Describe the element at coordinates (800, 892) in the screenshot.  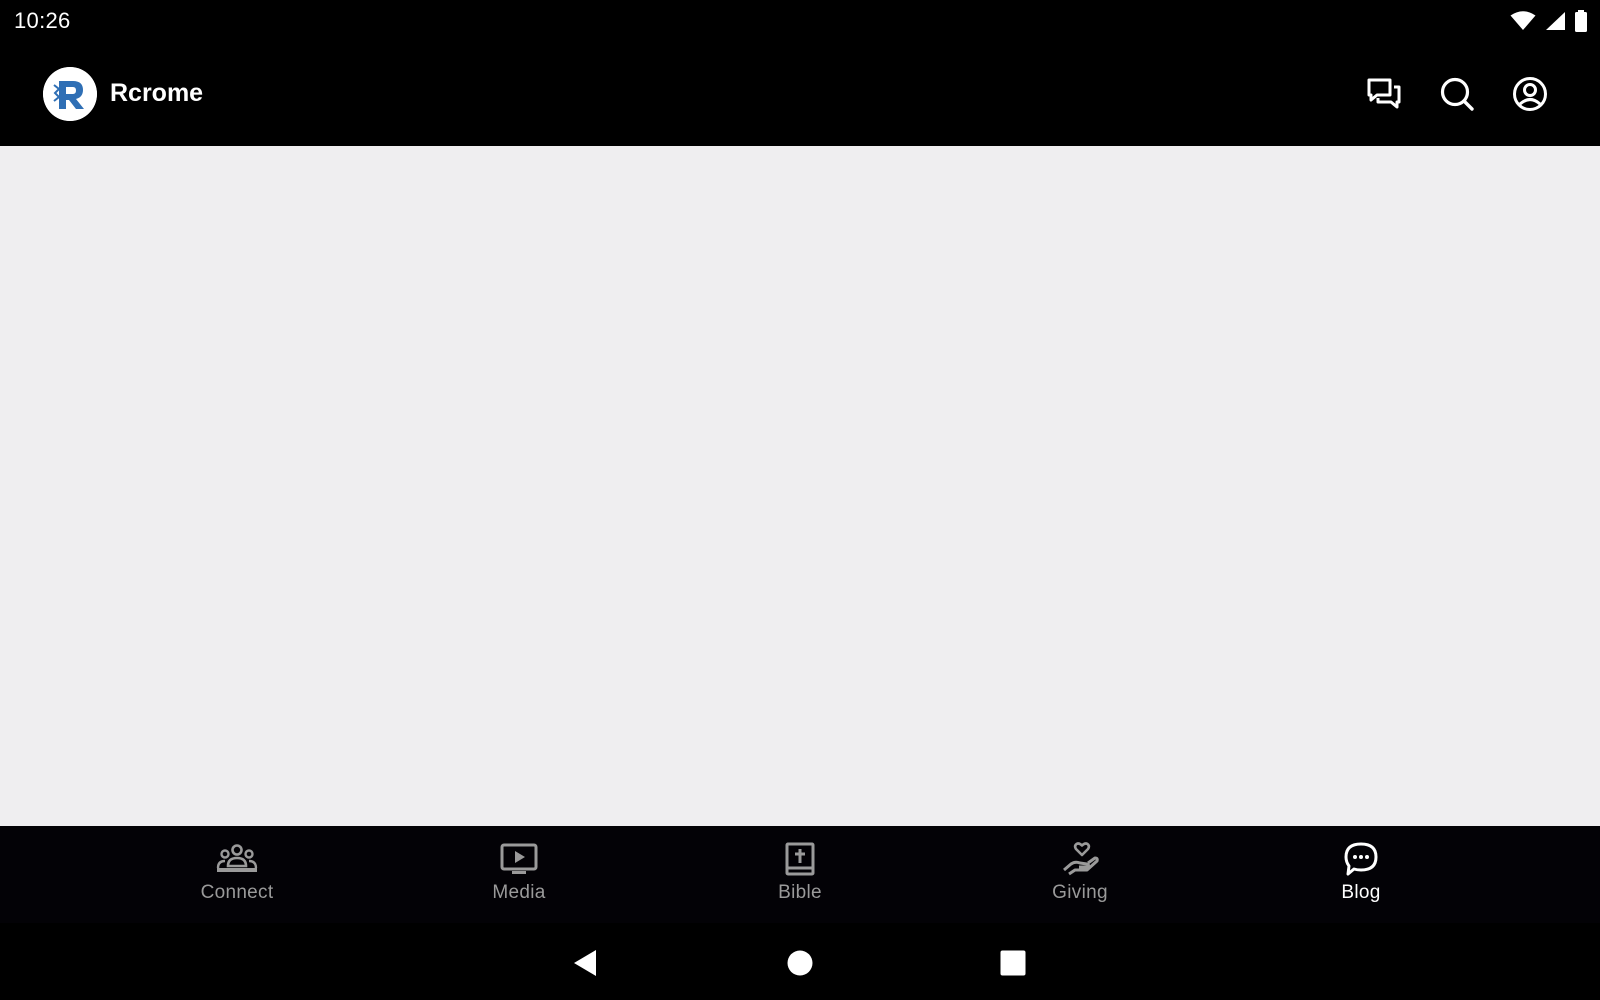
I see `nav-label-bible: Bible` at that location.